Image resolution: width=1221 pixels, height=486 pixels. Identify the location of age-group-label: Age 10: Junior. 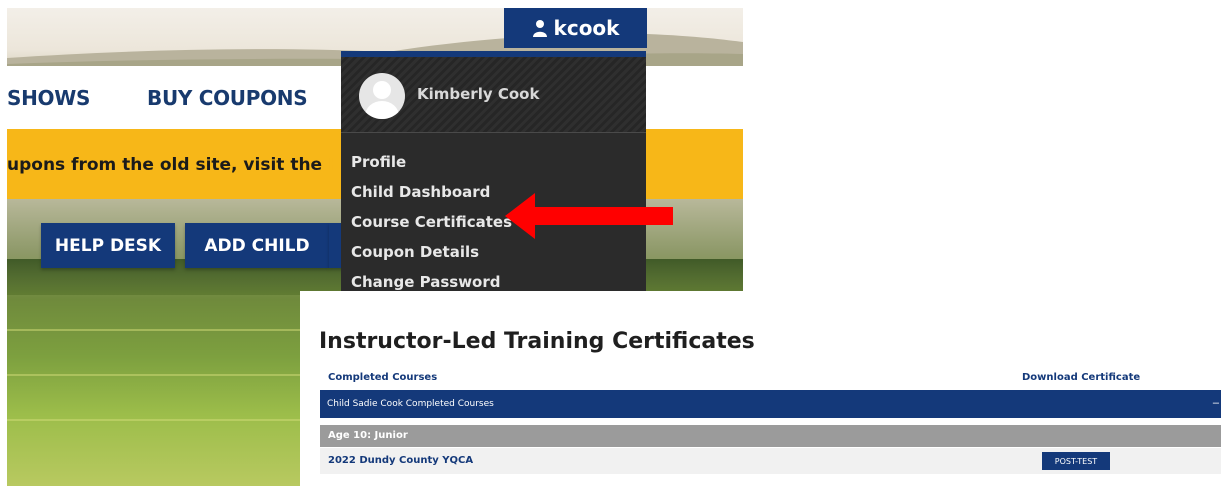
(368, 435).